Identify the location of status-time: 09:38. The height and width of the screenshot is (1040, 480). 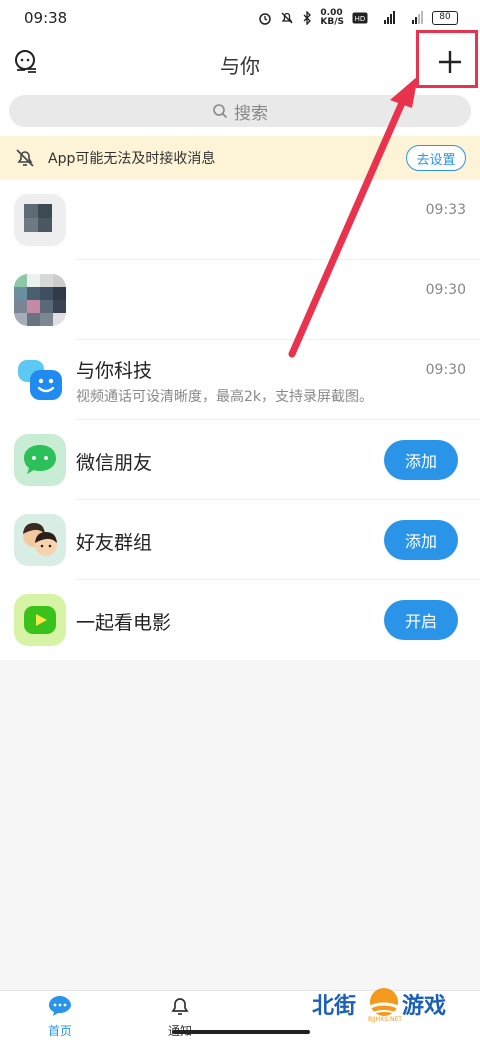
(46, 18).